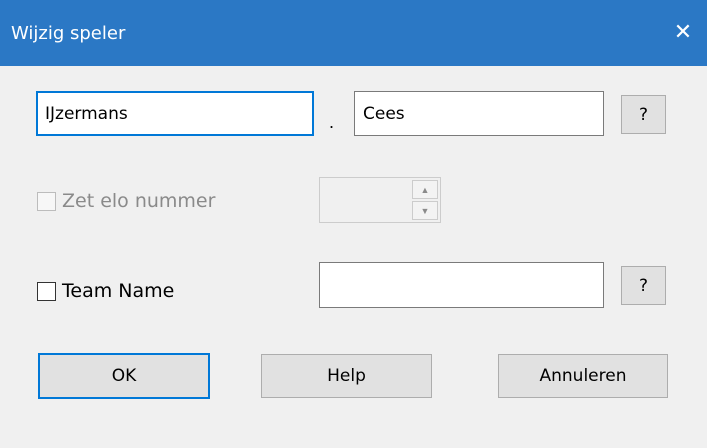 The width and height of the screenshot is (707, 448). I want to click on close-icon: ✕, so click(683, 33).